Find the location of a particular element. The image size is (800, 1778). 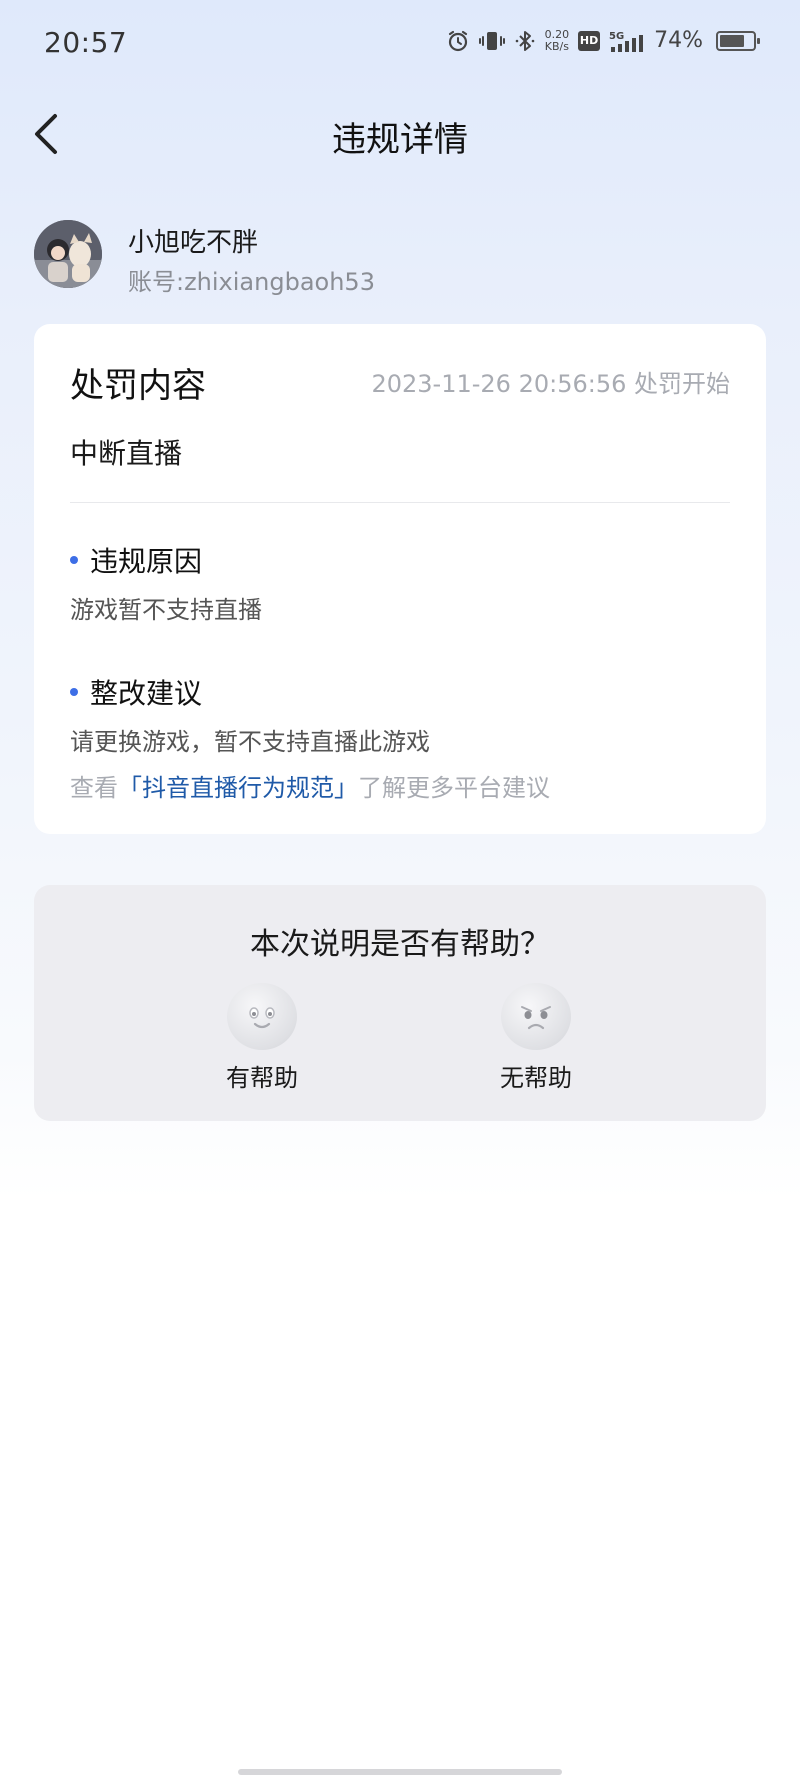

battery-percent: 74% is located at coordinates (678, 40).